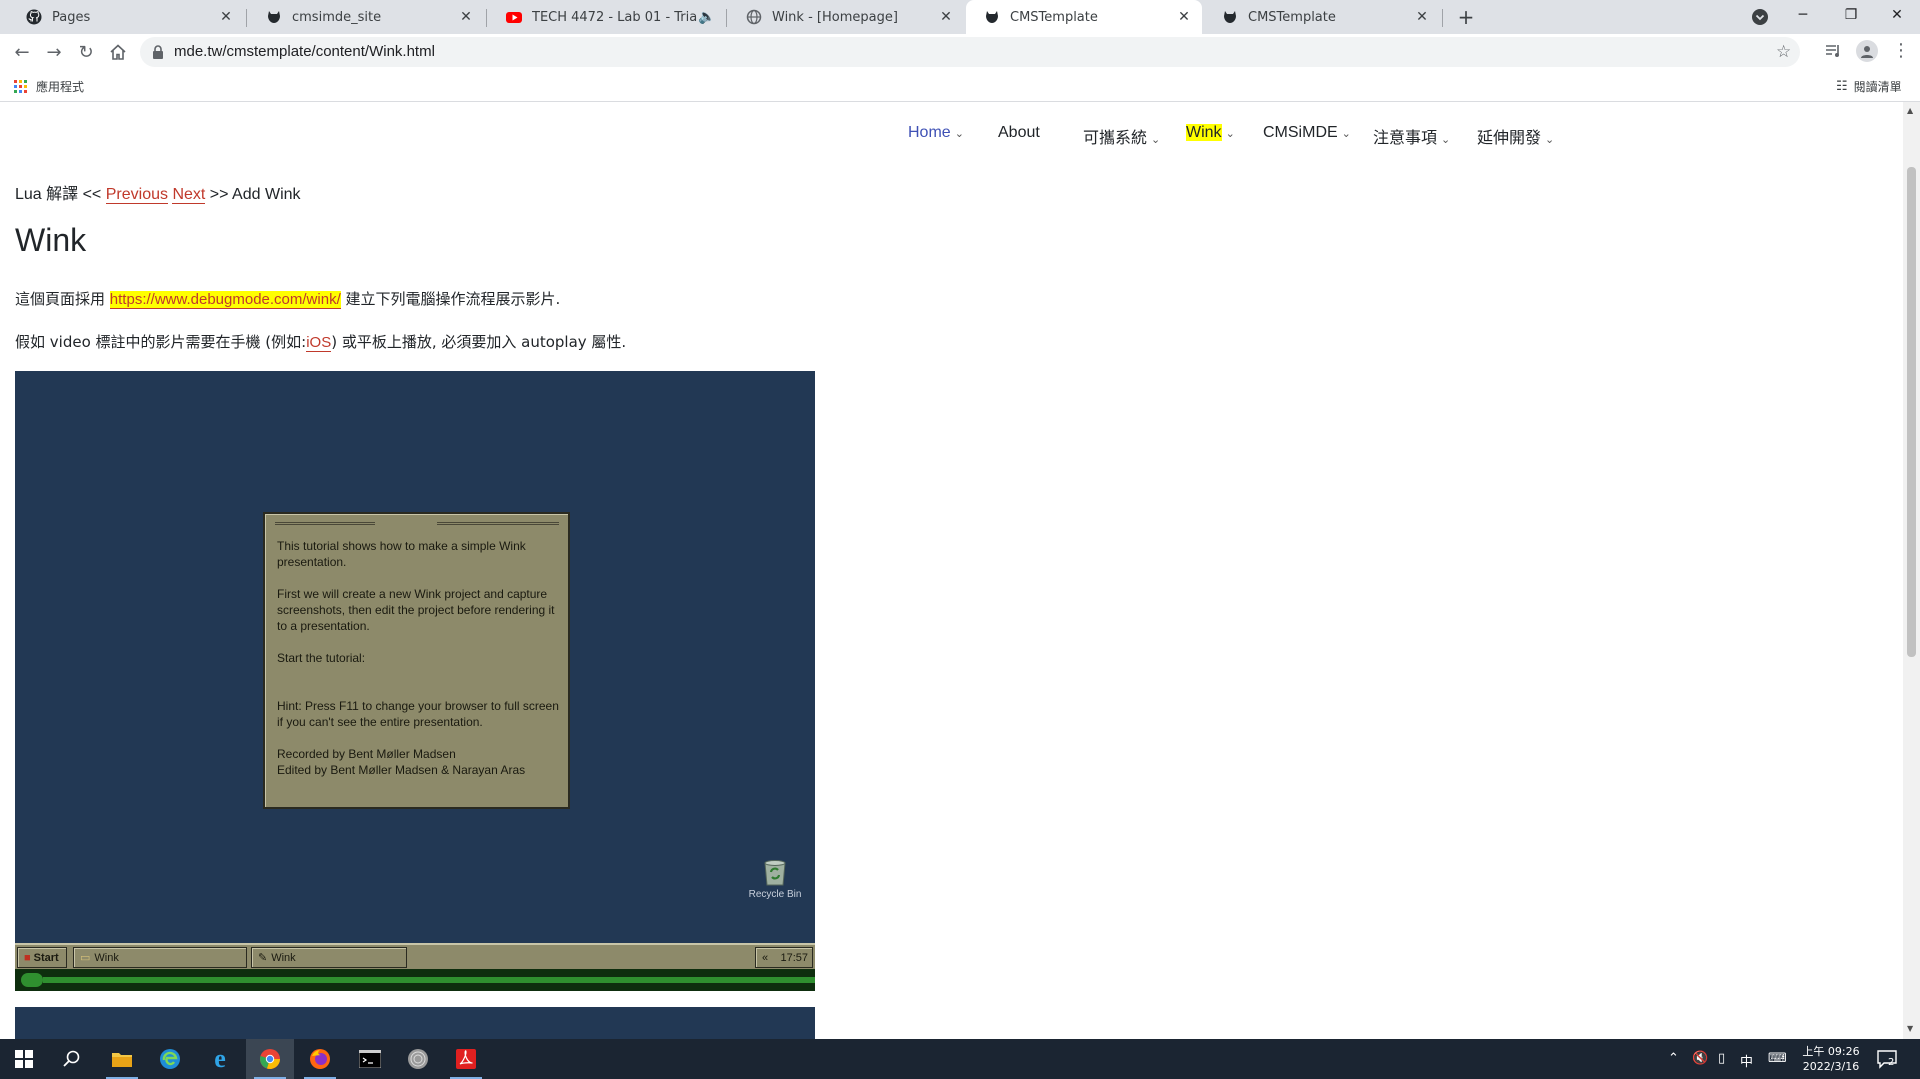  What do you see at coordinates (1803, 15) in the screenshot?
I see `minimize-button: ─` at bounding box center [1803, 15].